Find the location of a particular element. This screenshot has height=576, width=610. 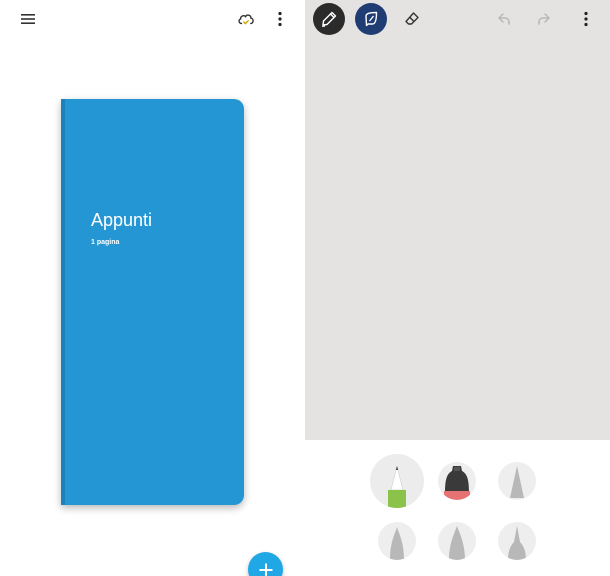

marker-brush-icon is located at coordinates (457, 483).